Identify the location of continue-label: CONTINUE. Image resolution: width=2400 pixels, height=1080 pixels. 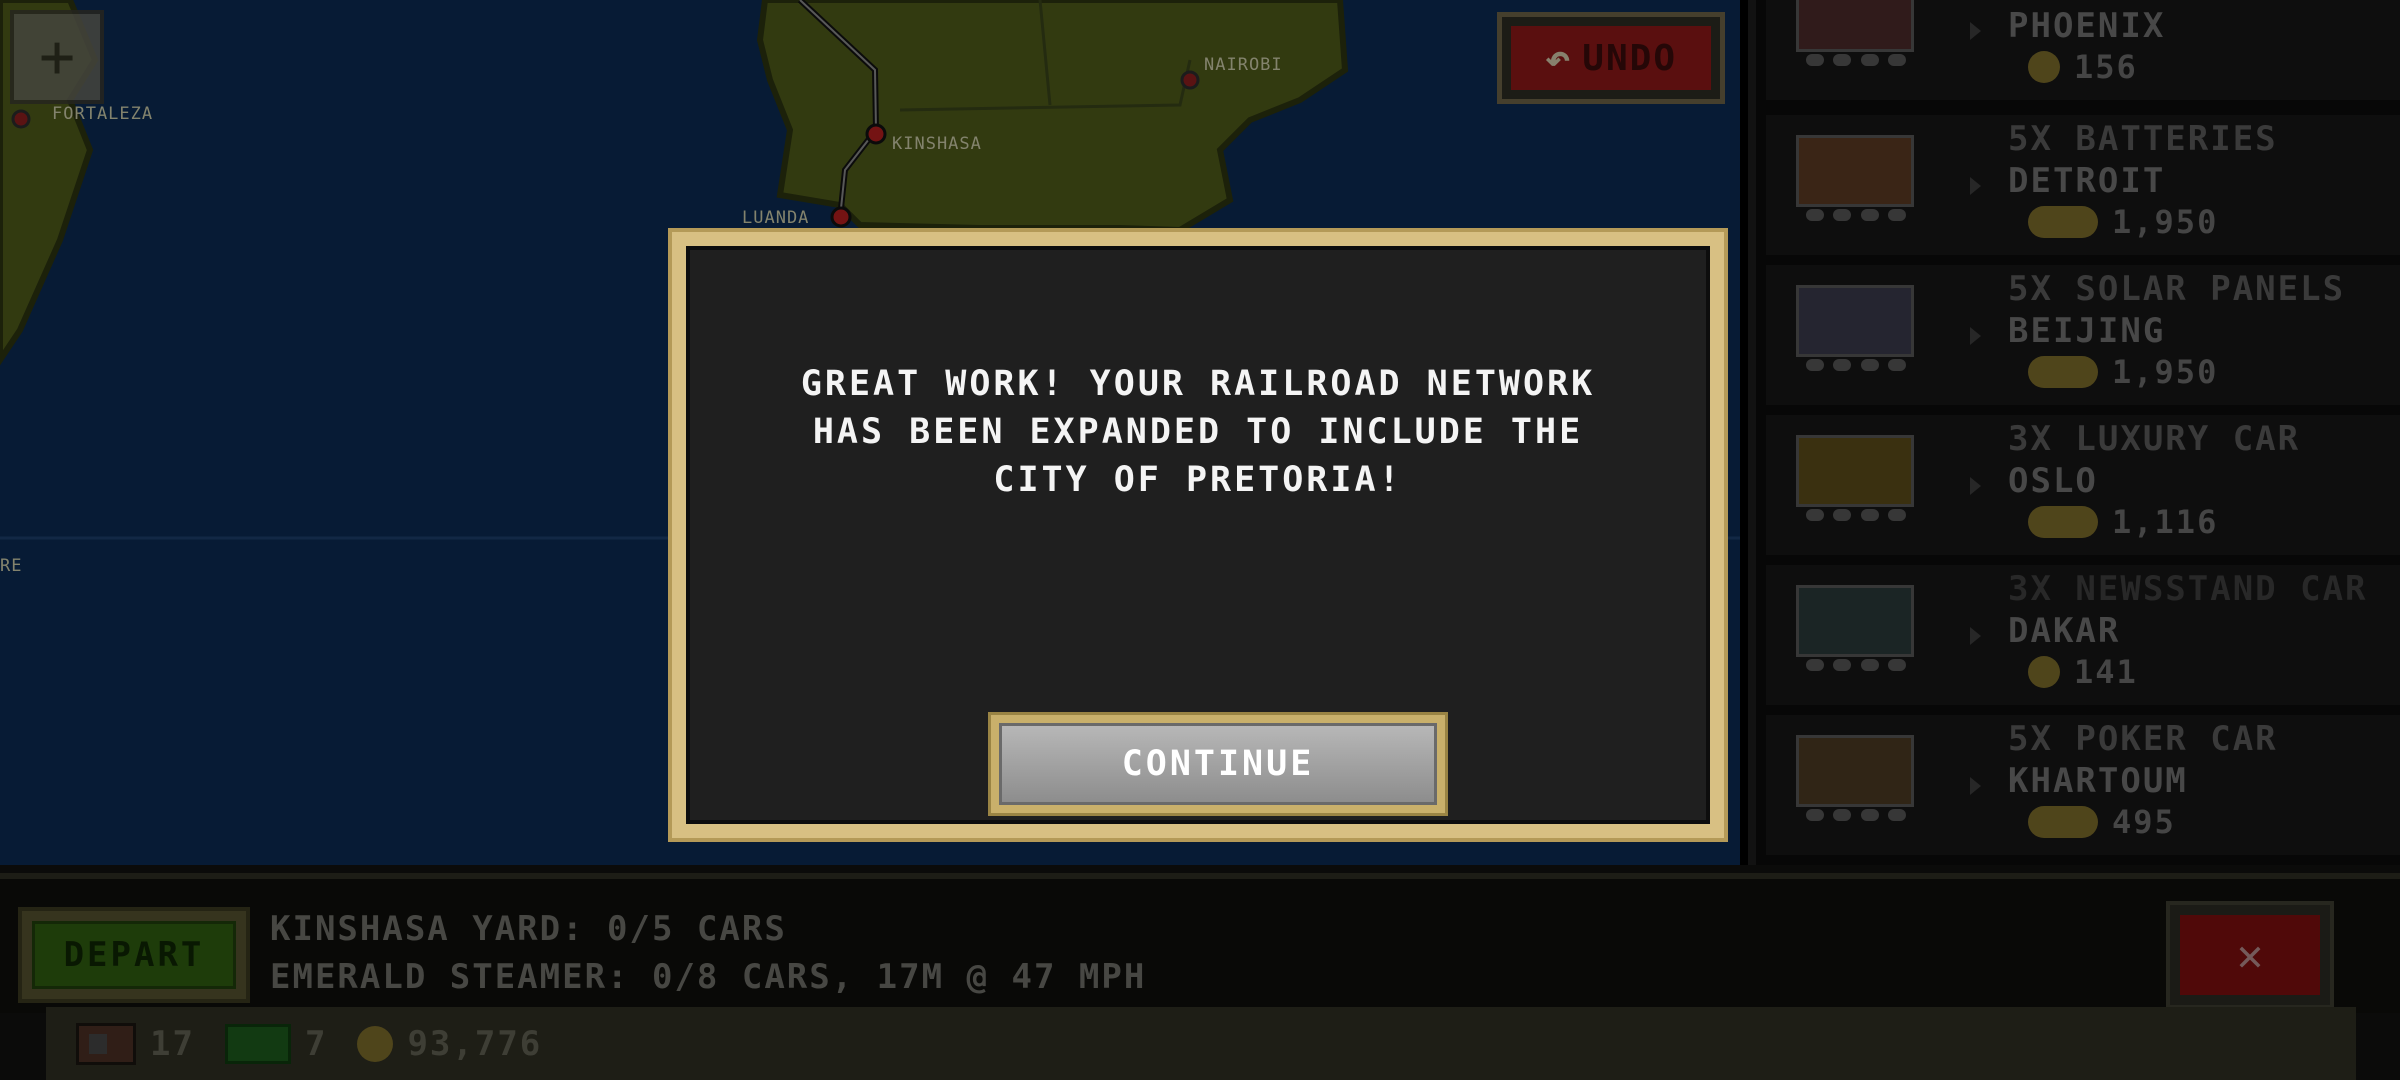
(1218, 764).